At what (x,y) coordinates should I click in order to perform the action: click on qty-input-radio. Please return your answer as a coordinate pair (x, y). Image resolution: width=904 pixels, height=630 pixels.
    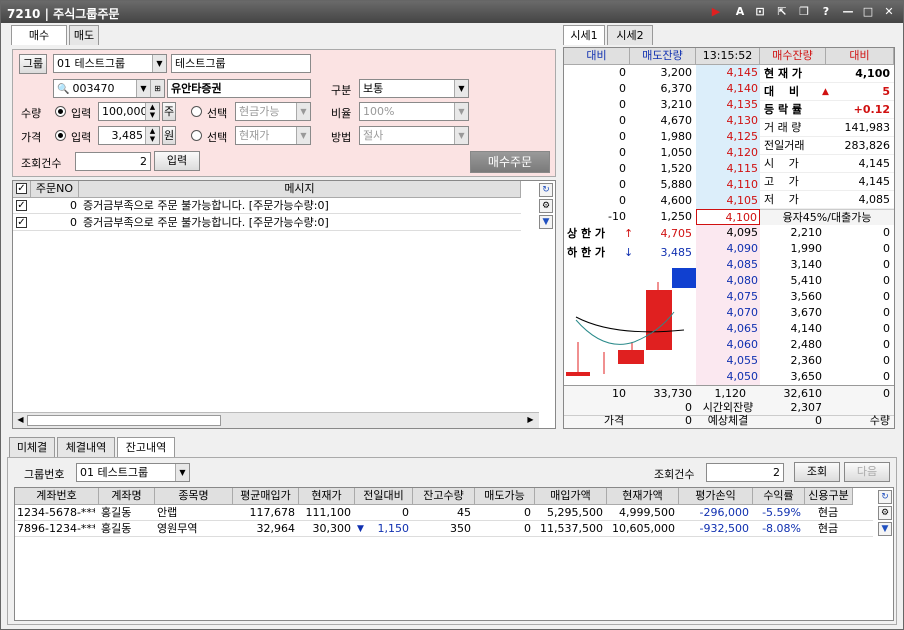
    Looking at the image, I should click on (60, 111).